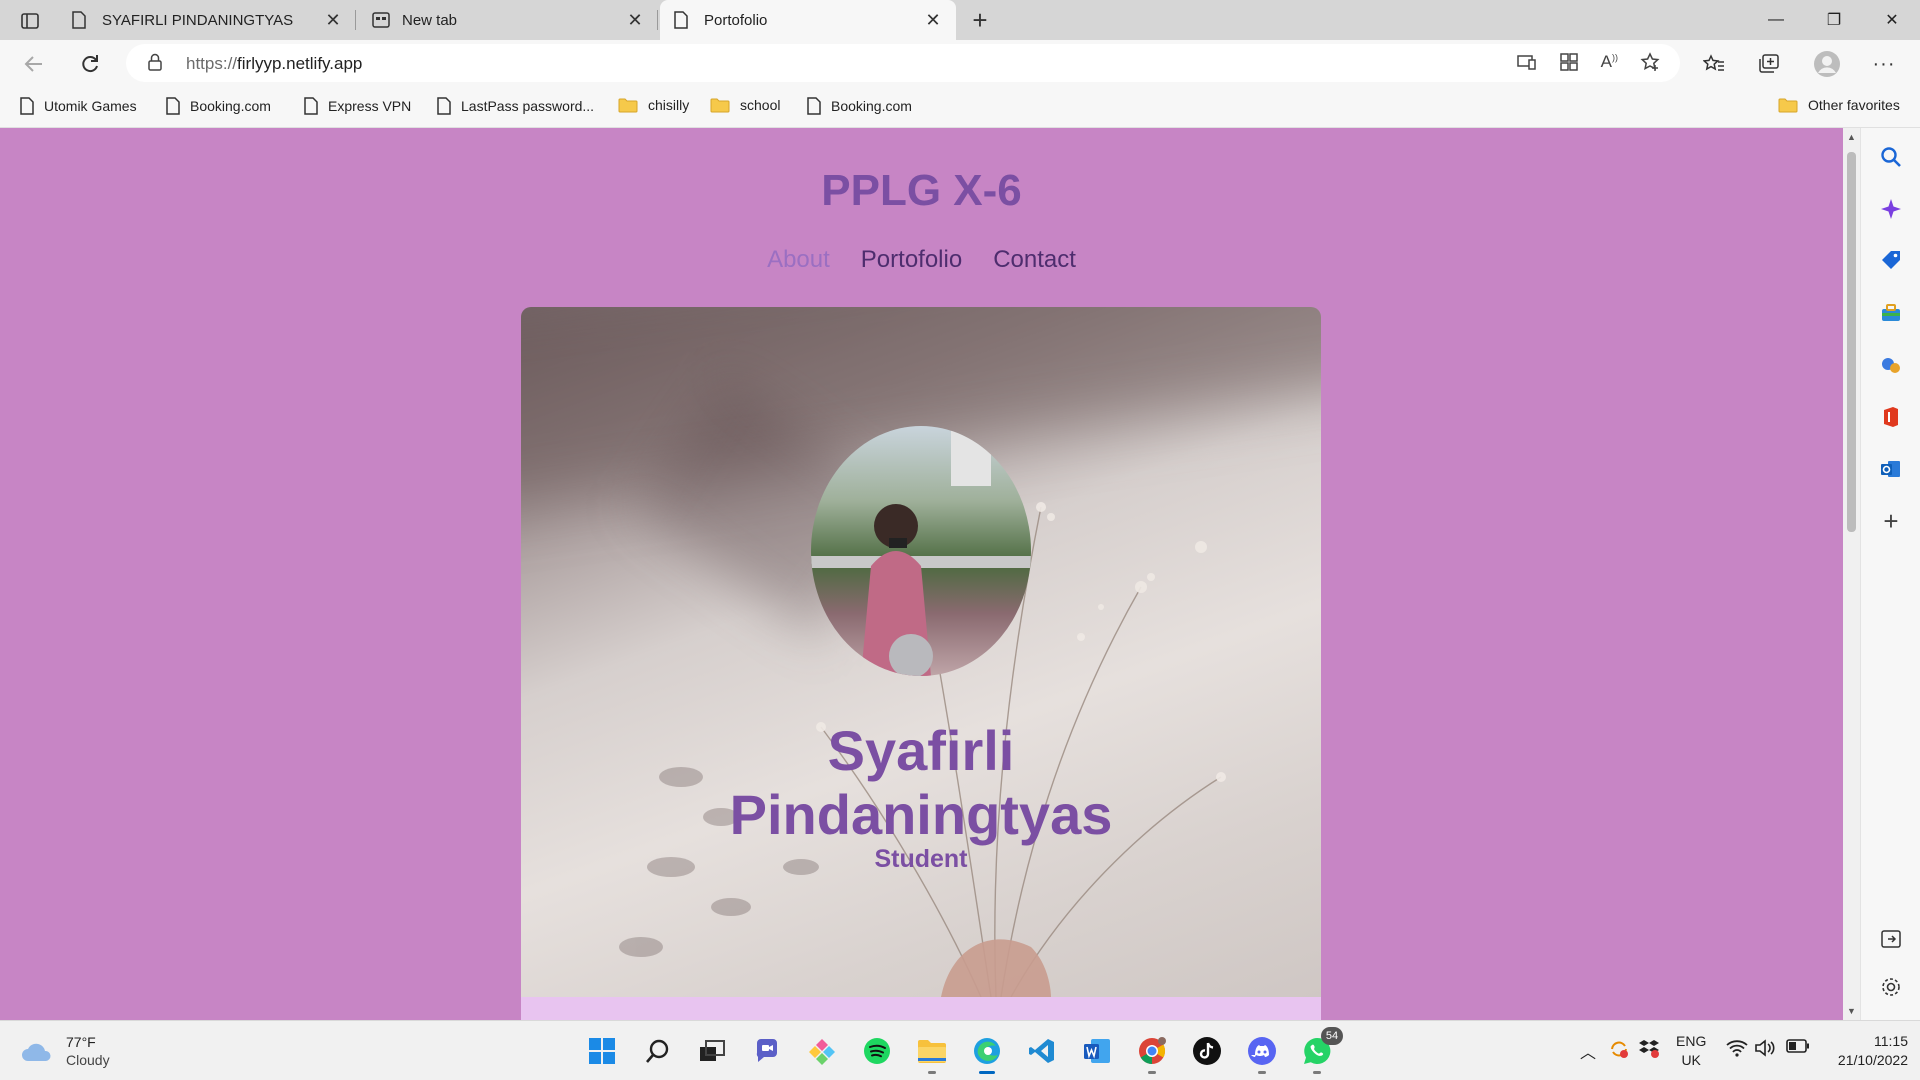 This screenshot has height=1080, width=1920. Describe the element at coordinates (1891, 987) in the screenshot. I see `sidebar-settings-button` at that location.